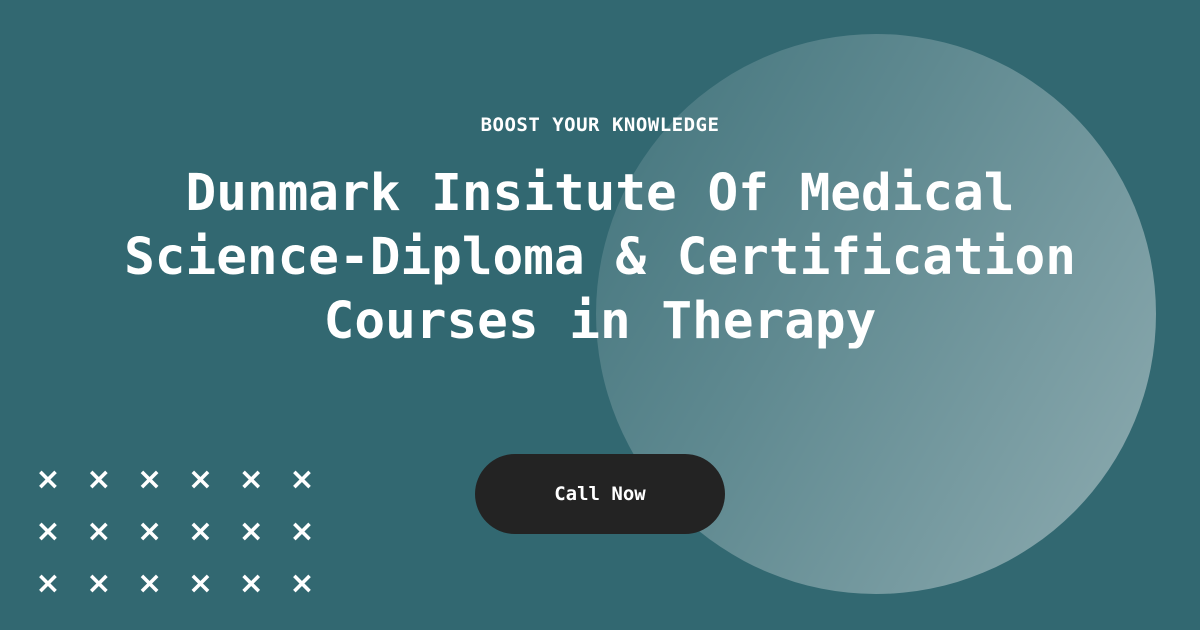 This screenshot has width=1200, height=630. I want to click on call-now-button: Call Now, so click(600, 494).